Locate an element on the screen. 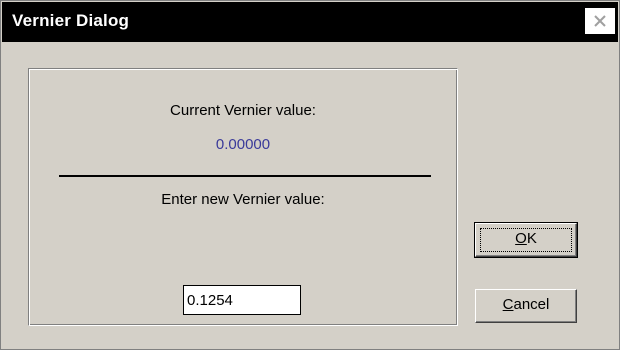 The width and height of the screenshot is (620, 350). separator is located at coordinates (245, 176).